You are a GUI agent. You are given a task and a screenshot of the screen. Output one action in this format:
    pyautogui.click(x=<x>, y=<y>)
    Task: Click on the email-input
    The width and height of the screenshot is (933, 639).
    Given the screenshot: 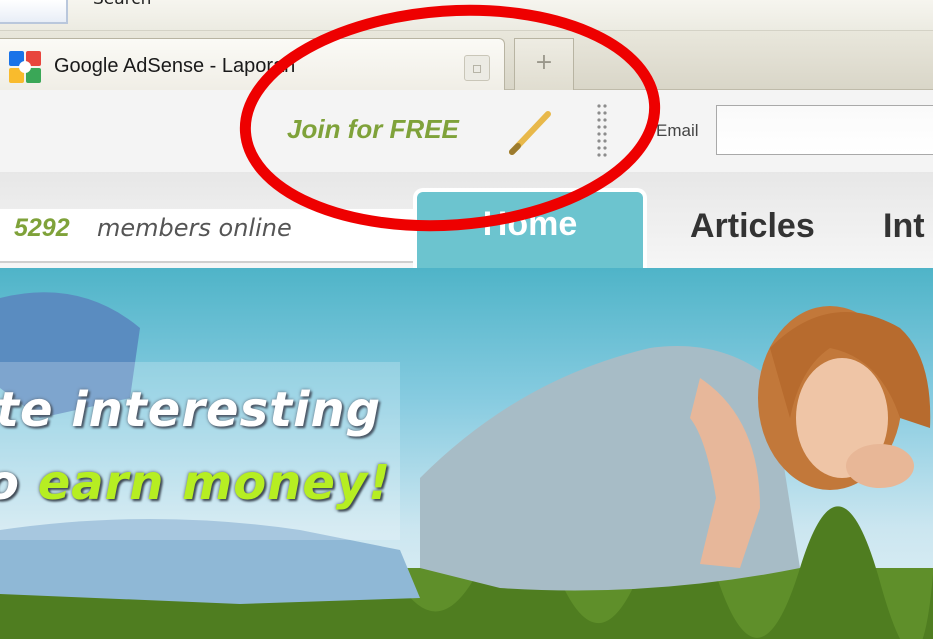 What is the action you would take?
    pyautogui.click(x=824, y=130)
    